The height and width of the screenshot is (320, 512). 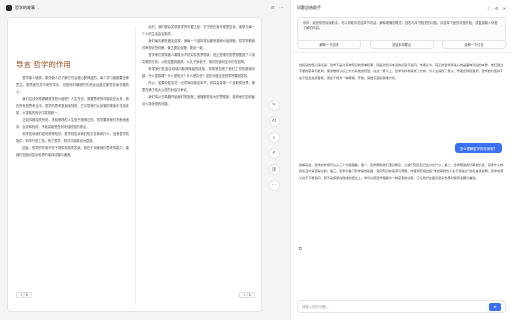 What do you see at coordinates (274, 105) in the screenshot?
I see `highlight-icon: ✎` at bounding box center [274, 105].